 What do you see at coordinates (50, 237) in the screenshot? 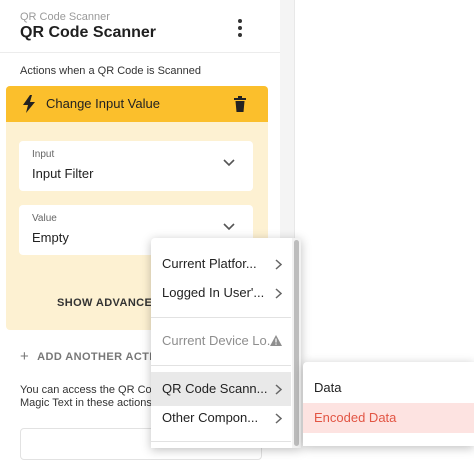
I see `value-select-value: Empty` at bounding box center [50, 237].